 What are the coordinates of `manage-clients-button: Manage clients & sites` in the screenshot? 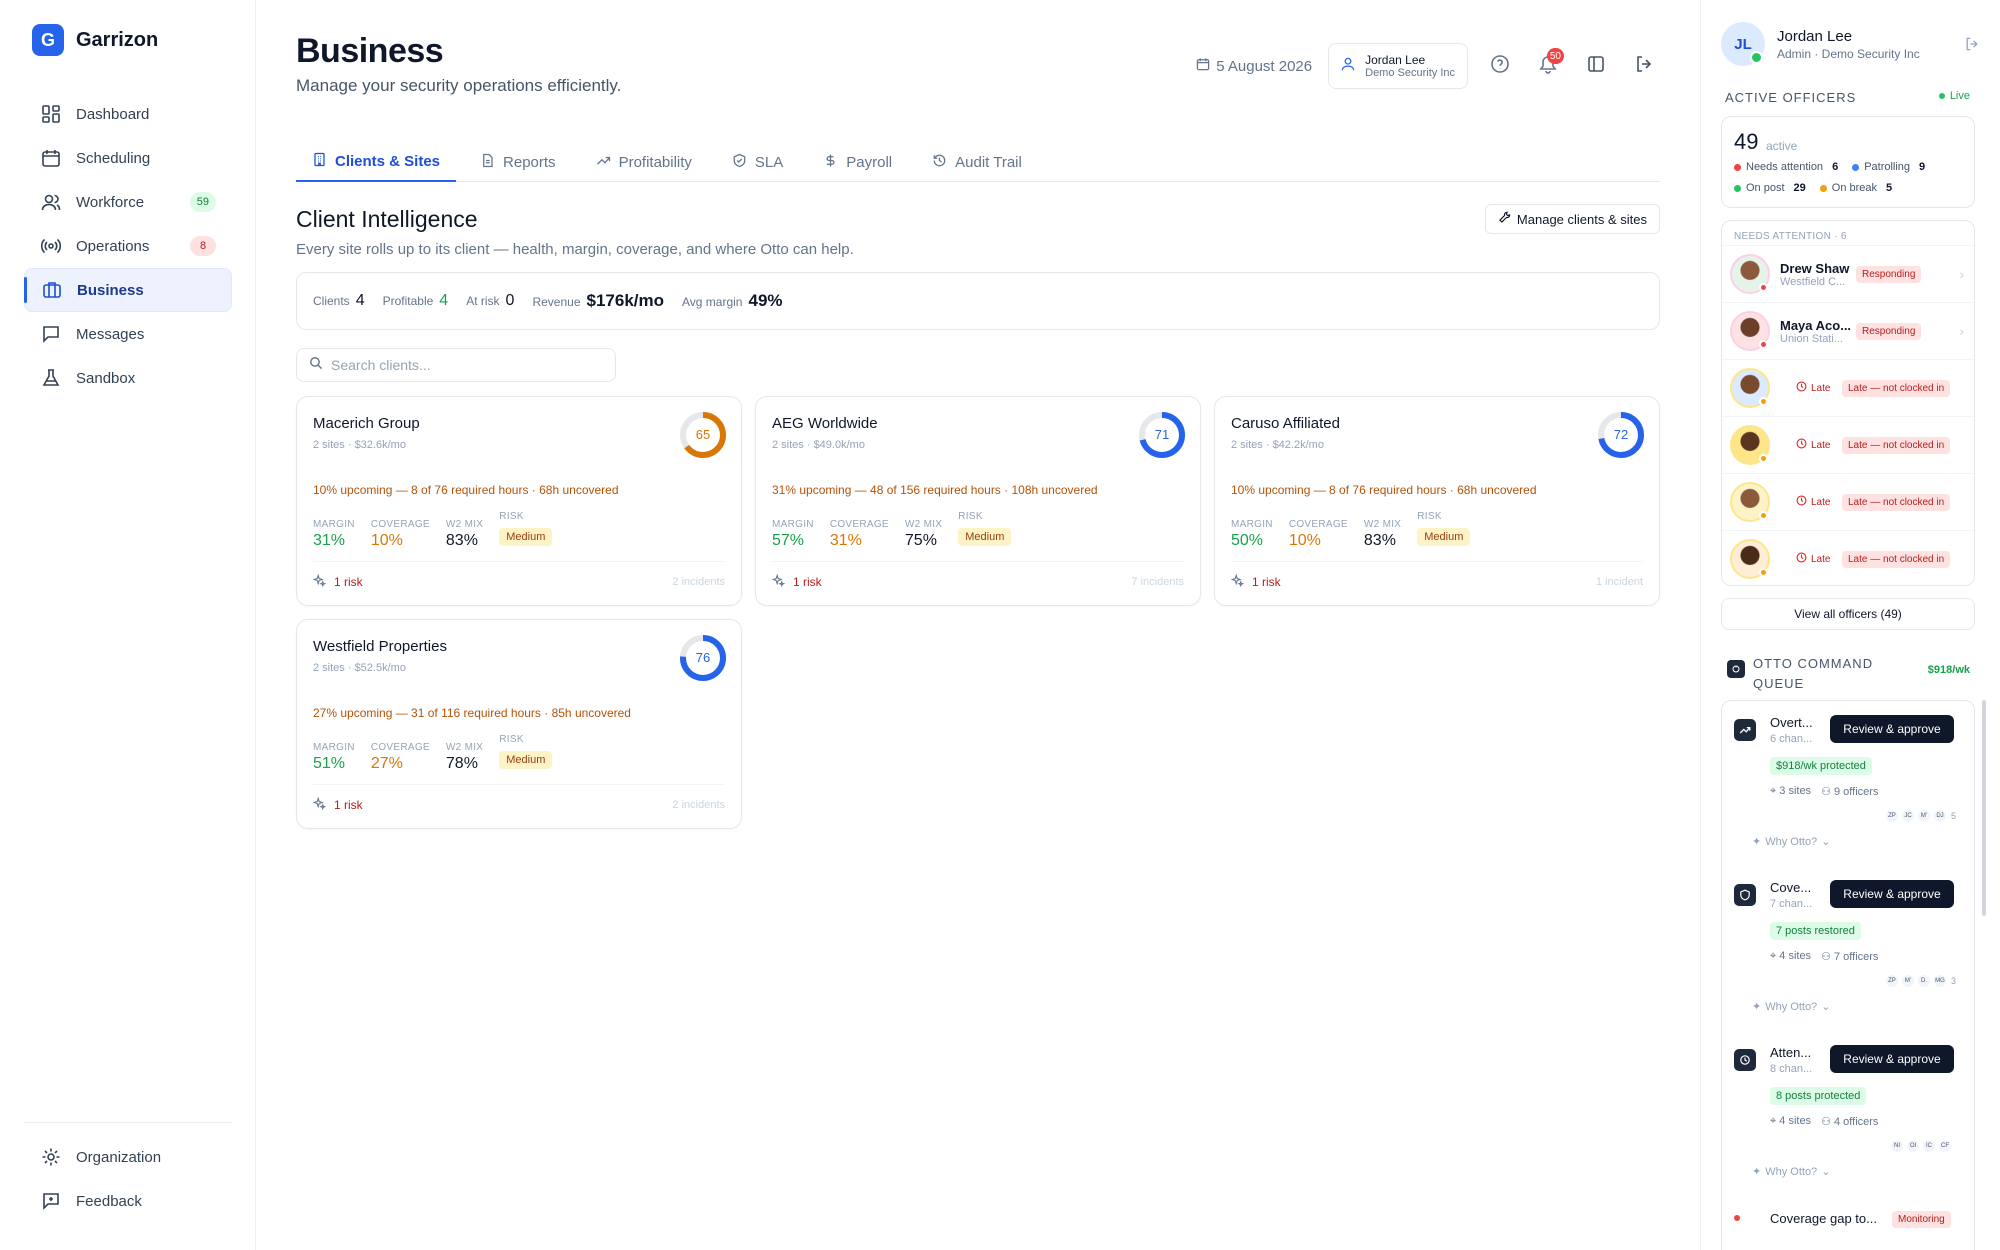 It's located at (1572, 219).